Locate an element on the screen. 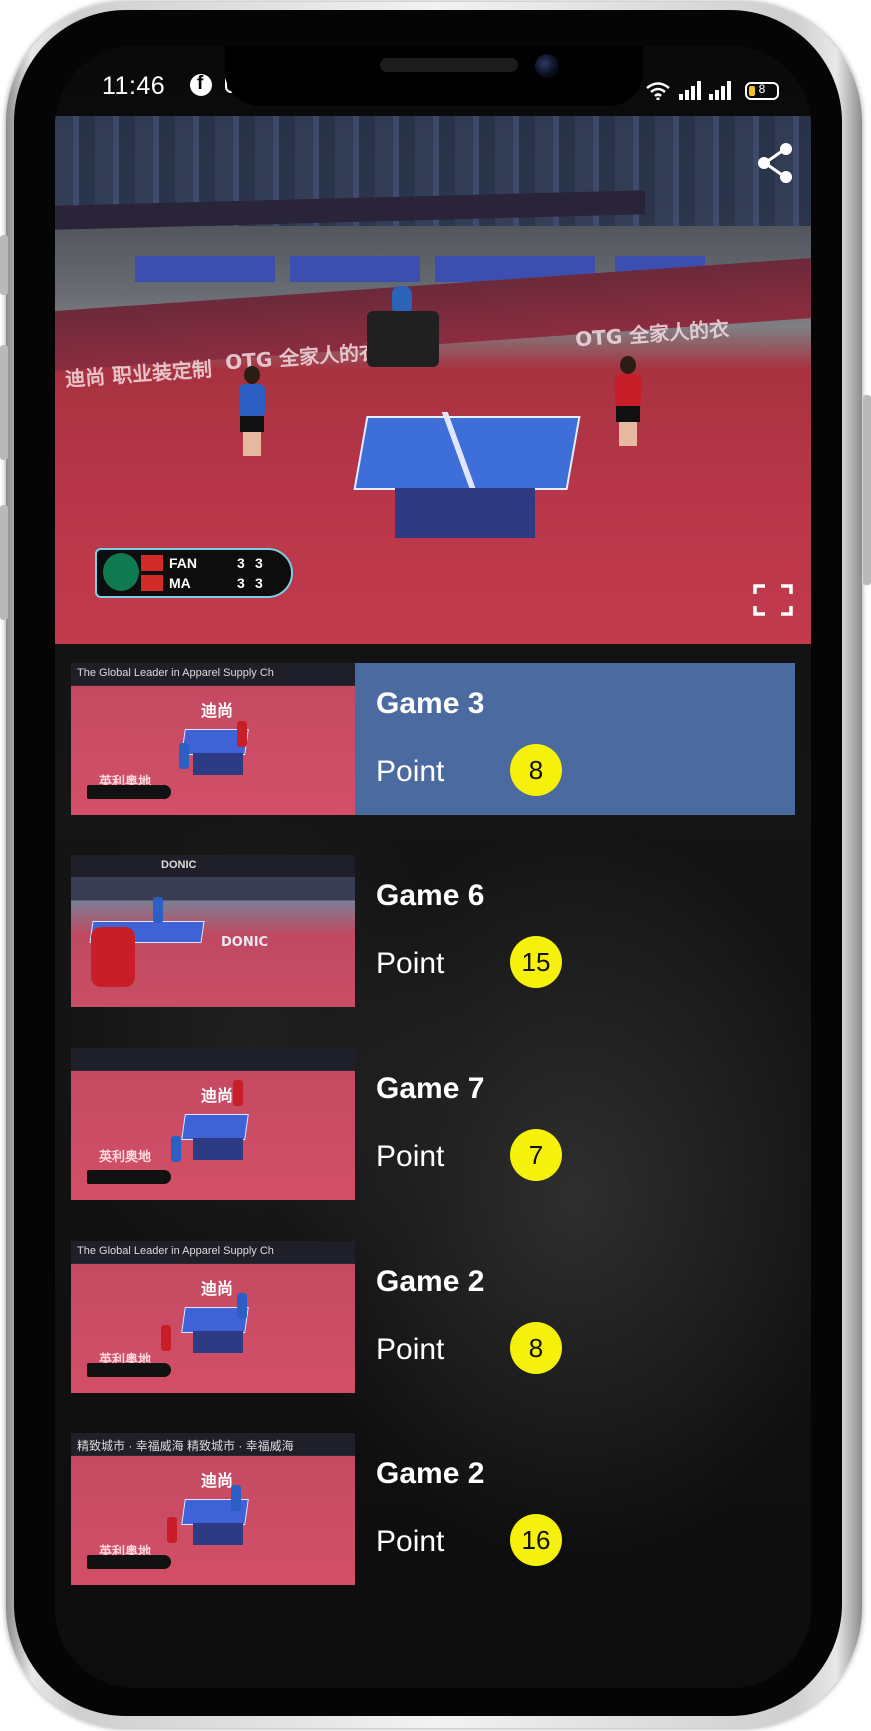 The width and height of the screenshot is (871, 1731). signal-icon is located at coordinates (690, 90).